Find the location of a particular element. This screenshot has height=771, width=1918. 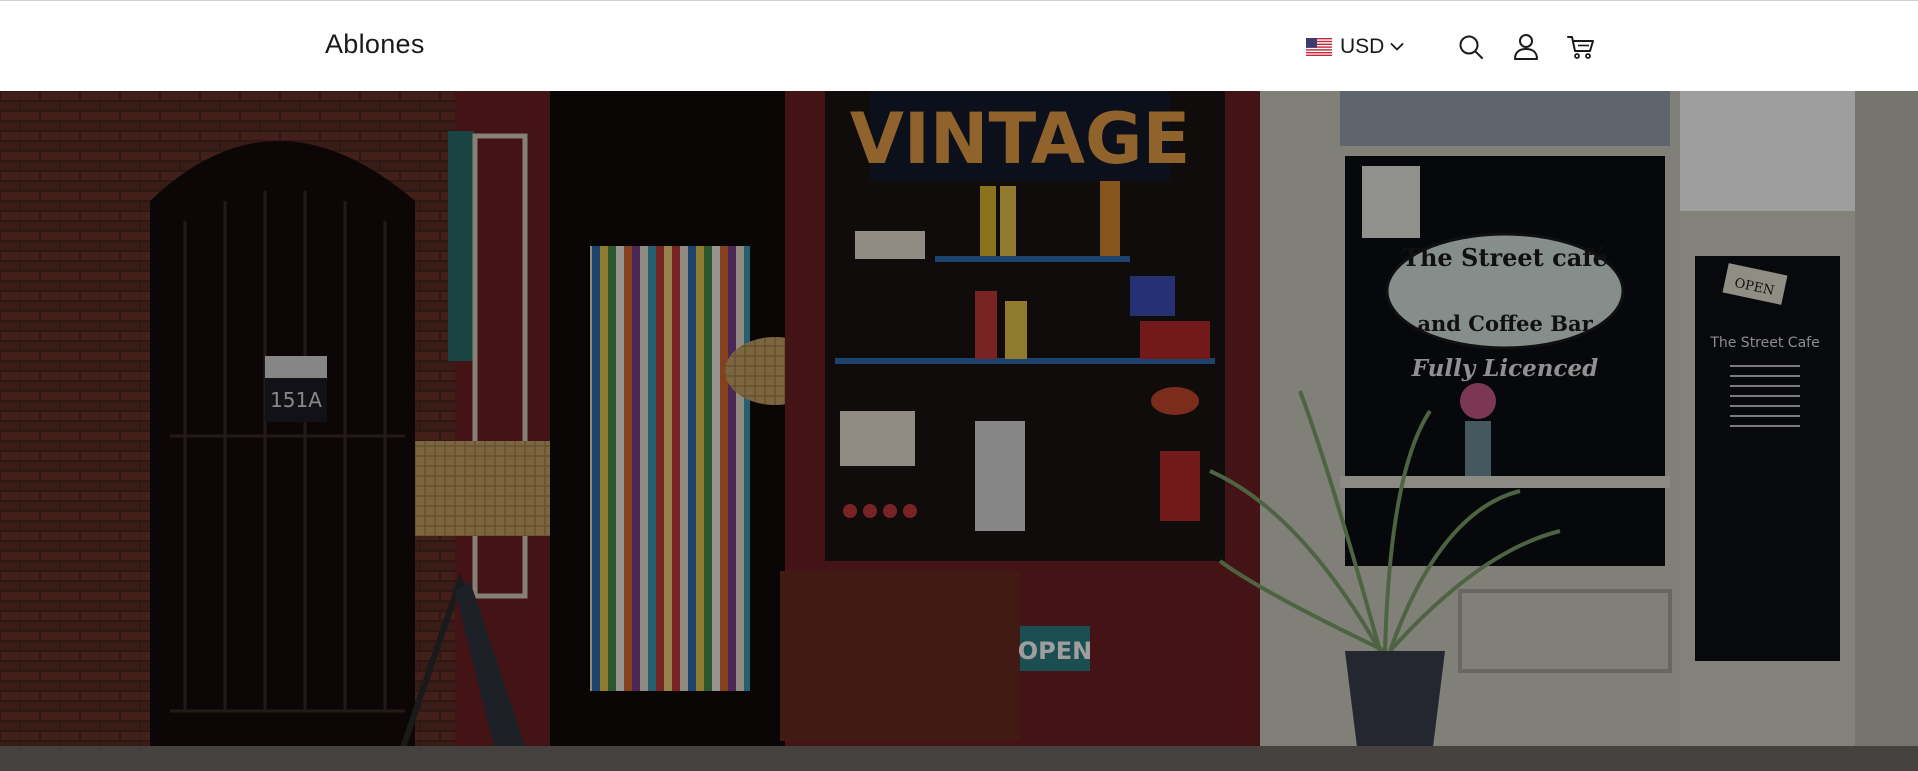

currency-selector: USD is located at coordinates (1355, 47).